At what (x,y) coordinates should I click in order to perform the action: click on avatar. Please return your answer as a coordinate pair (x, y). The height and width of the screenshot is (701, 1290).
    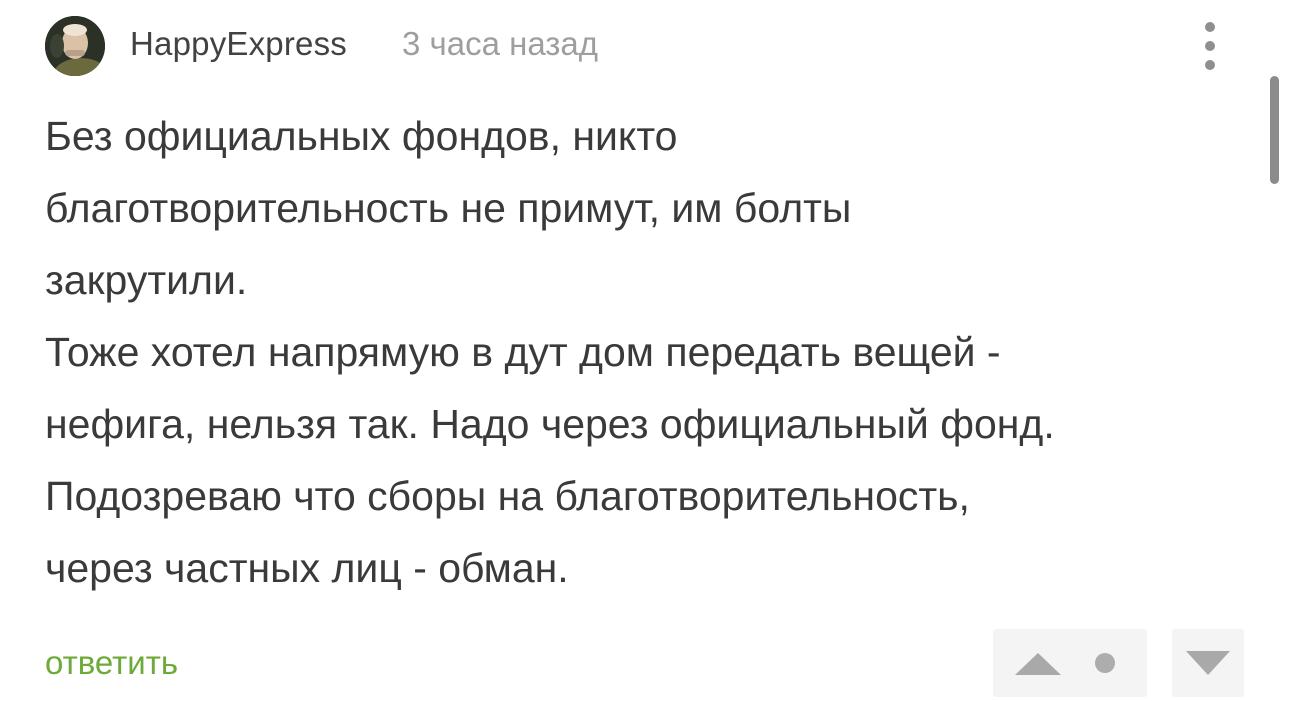
    Looking at the image, I should click on (75, 46).